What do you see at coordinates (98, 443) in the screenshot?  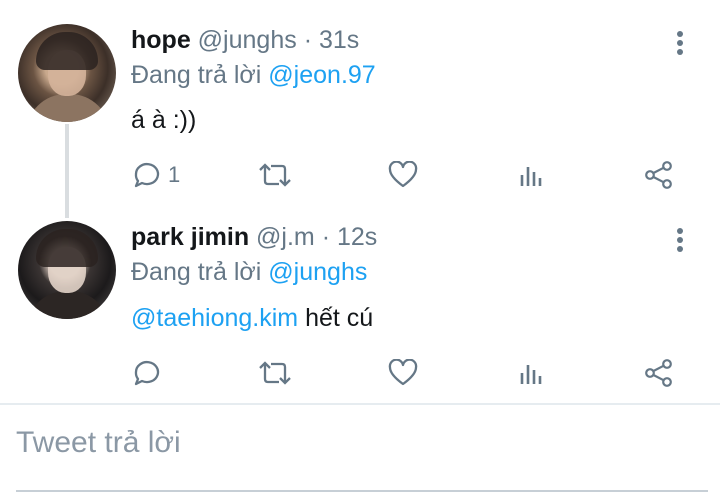 I see `reply-composer-input: Tweet trả lời` at bounding box center [98, 443].